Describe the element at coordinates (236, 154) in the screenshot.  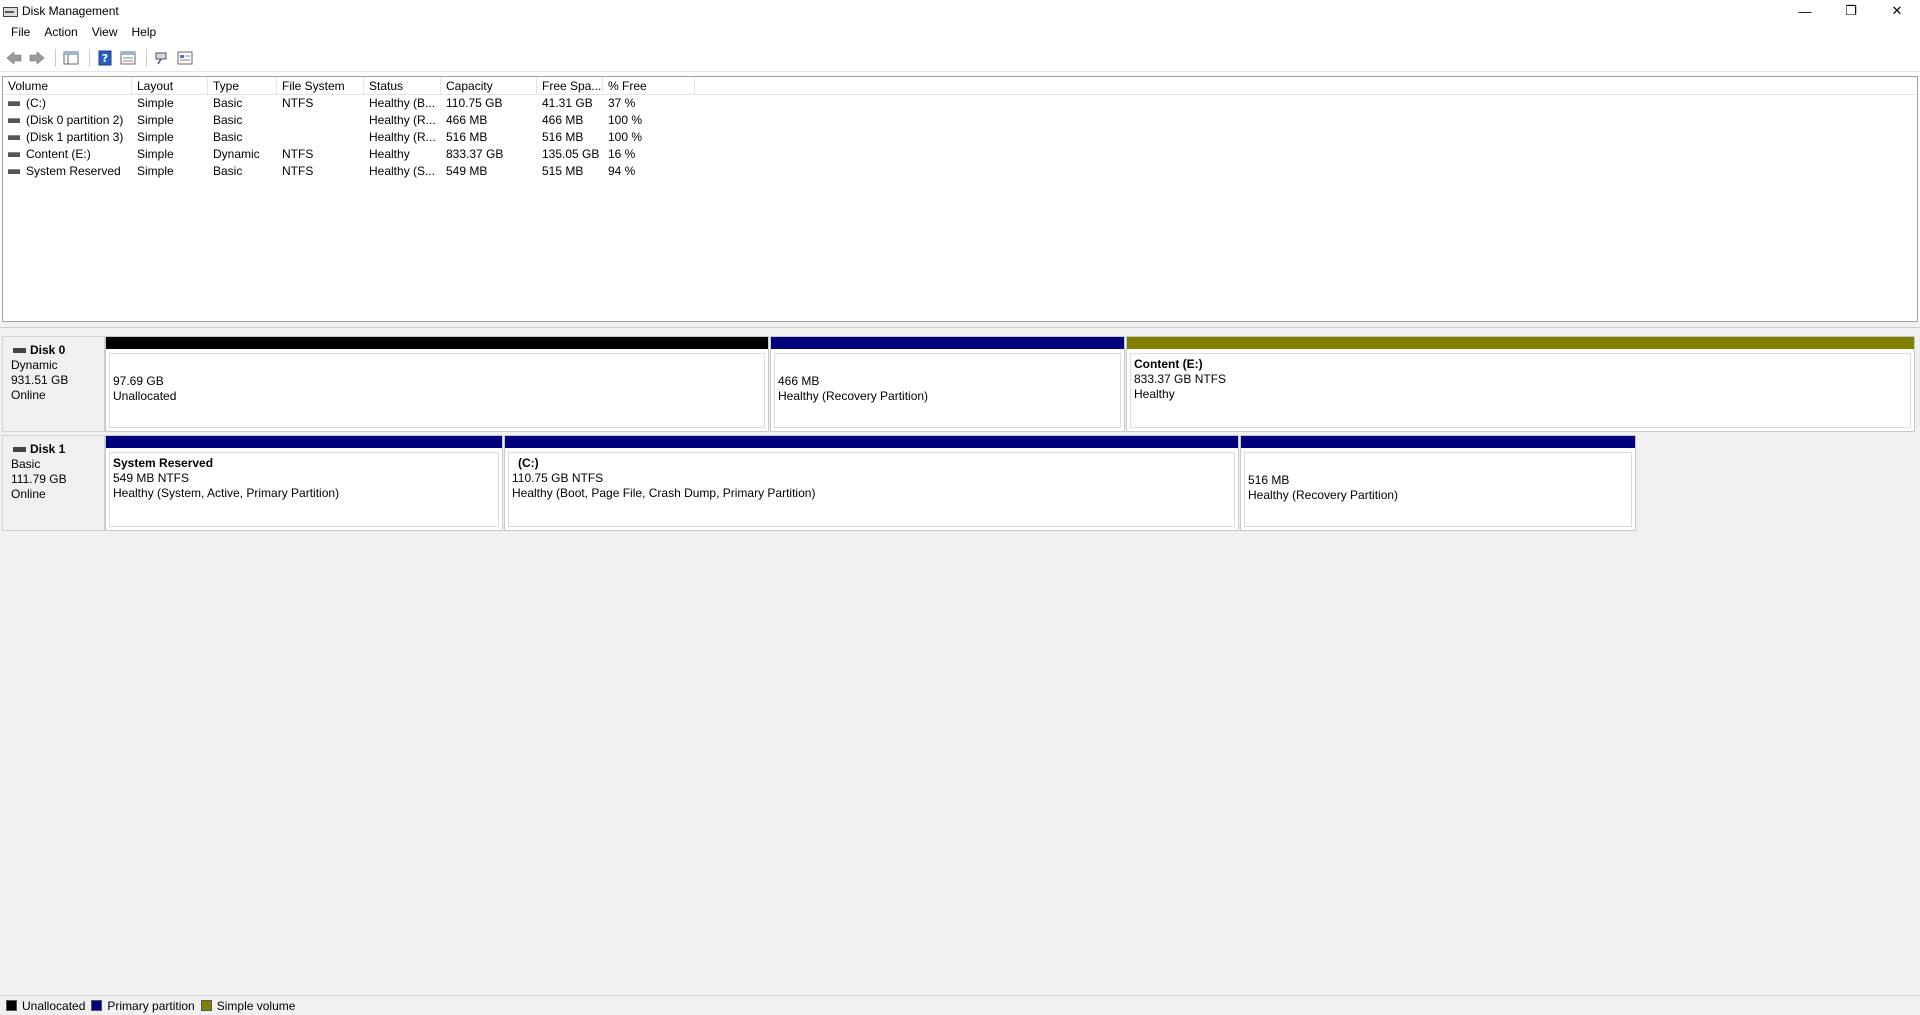
I see `type-cell: Dynamic` at that location.